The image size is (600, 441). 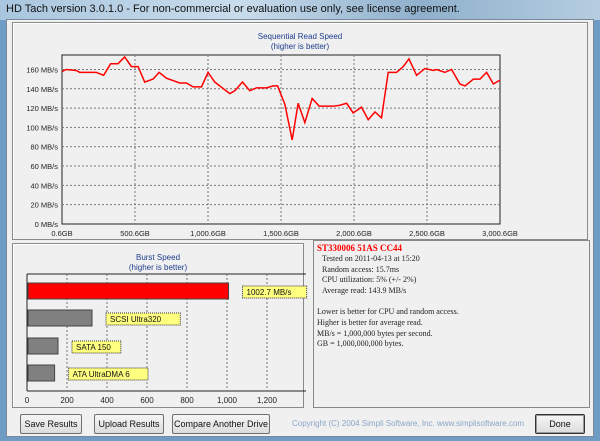 I want to click on done-button: Done, so click(x=560, y=424).